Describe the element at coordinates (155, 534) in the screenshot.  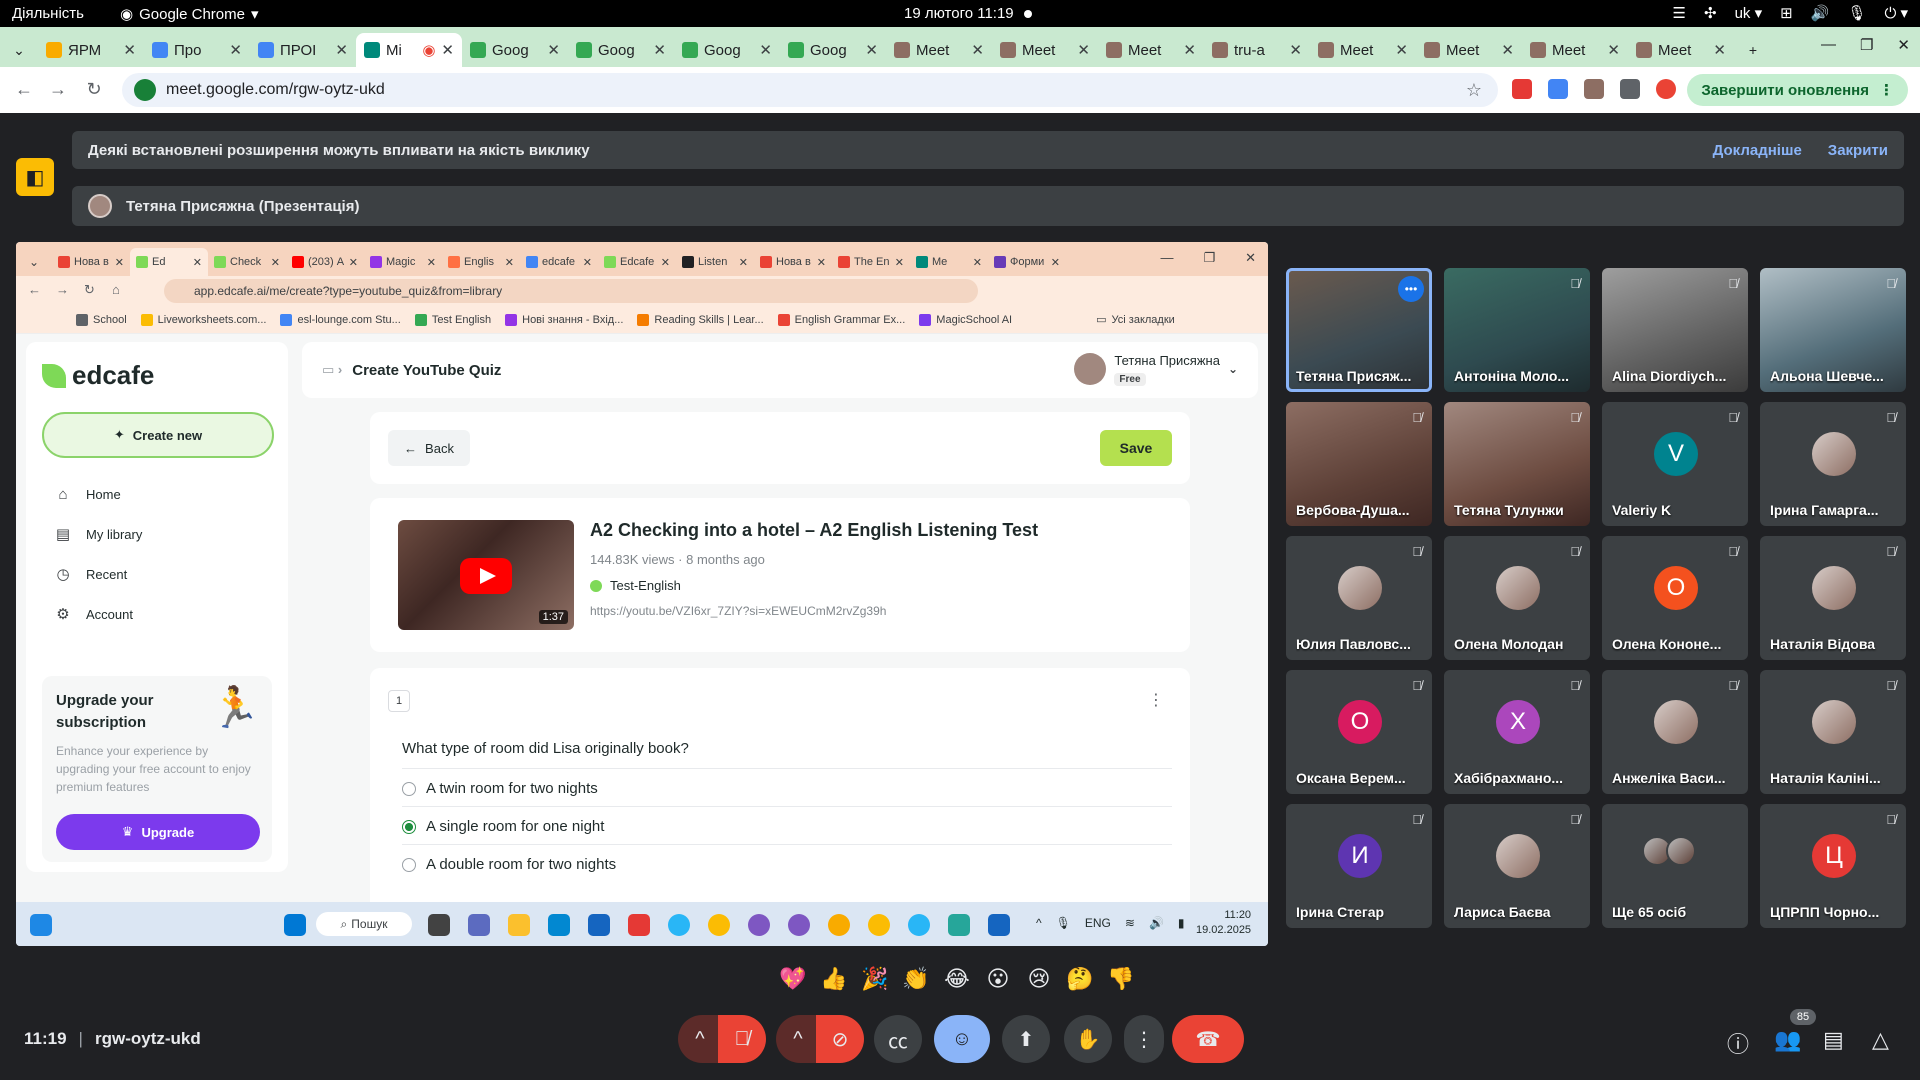
I see `sidebar-item-my-library: ▤ My library` at that location.